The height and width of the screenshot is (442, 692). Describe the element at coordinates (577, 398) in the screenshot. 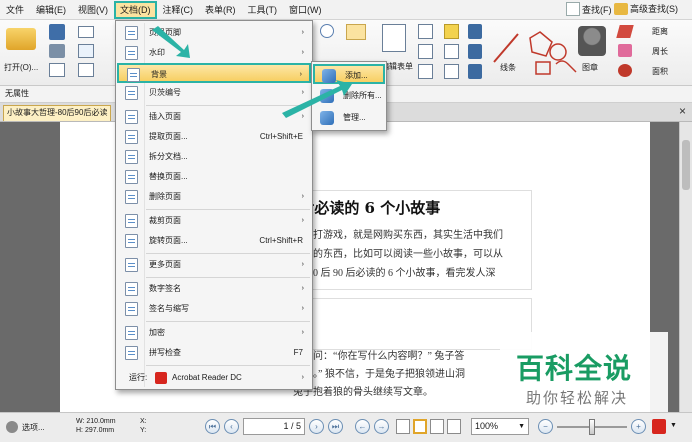

I see `watermark-subtitle: 助你轻松解决` at that location.